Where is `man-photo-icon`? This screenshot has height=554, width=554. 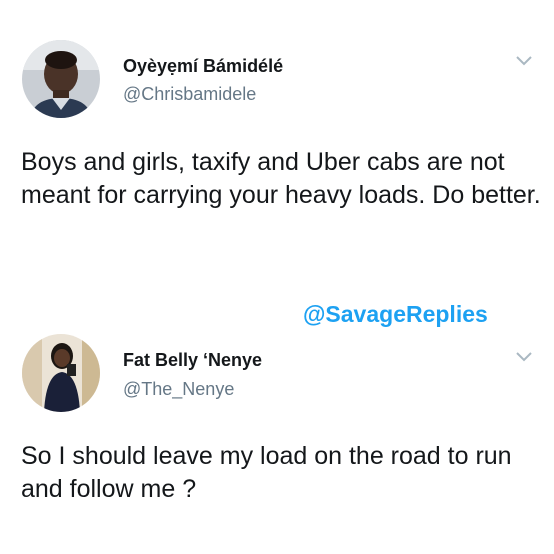 man-photo-icon is located at coordinates (61, 79).